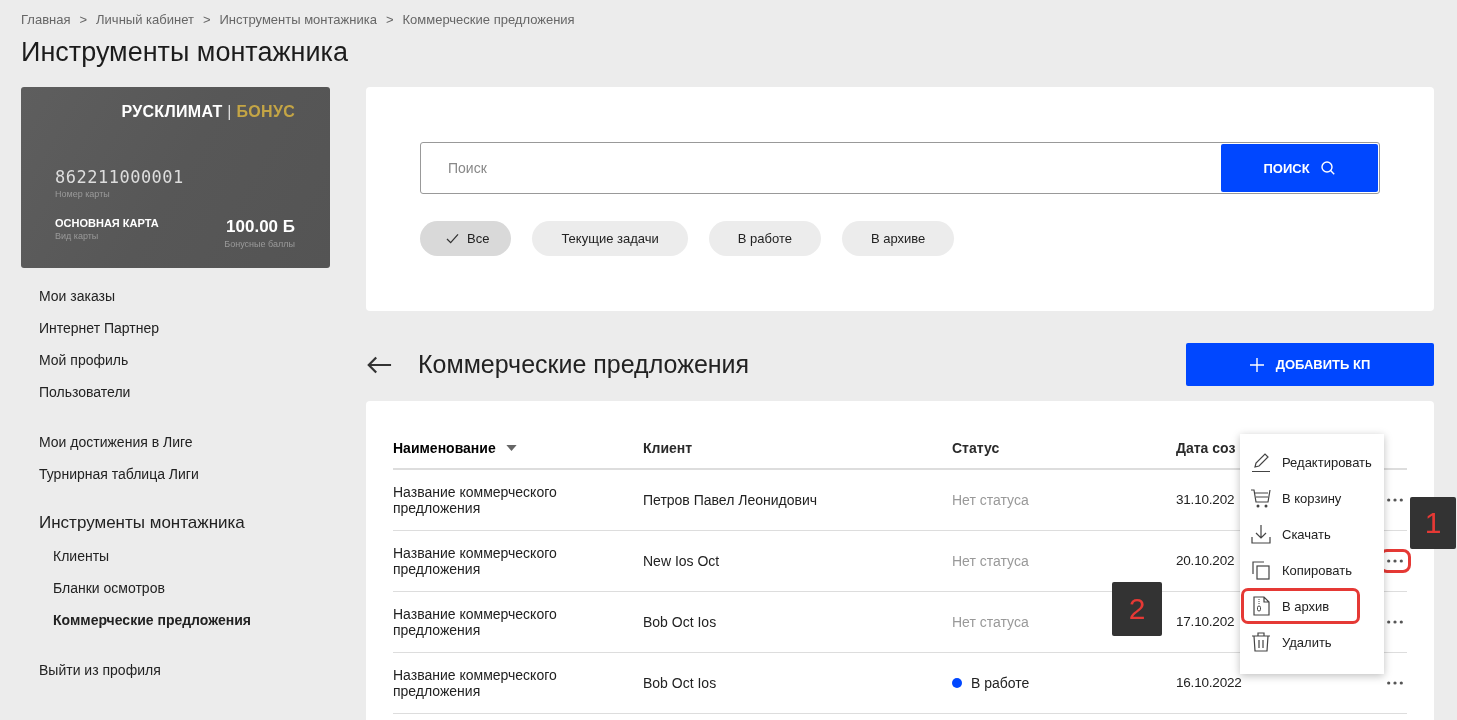 This screenshot has width=1457, height=720. I want to click on filter-chip: В работе, so click(764, 238).